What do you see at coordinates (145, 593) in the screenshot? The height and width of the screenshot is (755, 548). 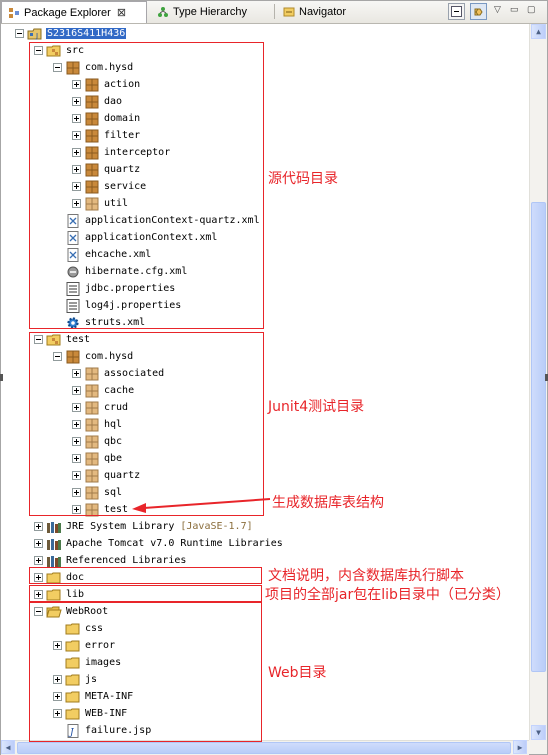 I see `lib-highlight-box` at bounding box center [145, 593].